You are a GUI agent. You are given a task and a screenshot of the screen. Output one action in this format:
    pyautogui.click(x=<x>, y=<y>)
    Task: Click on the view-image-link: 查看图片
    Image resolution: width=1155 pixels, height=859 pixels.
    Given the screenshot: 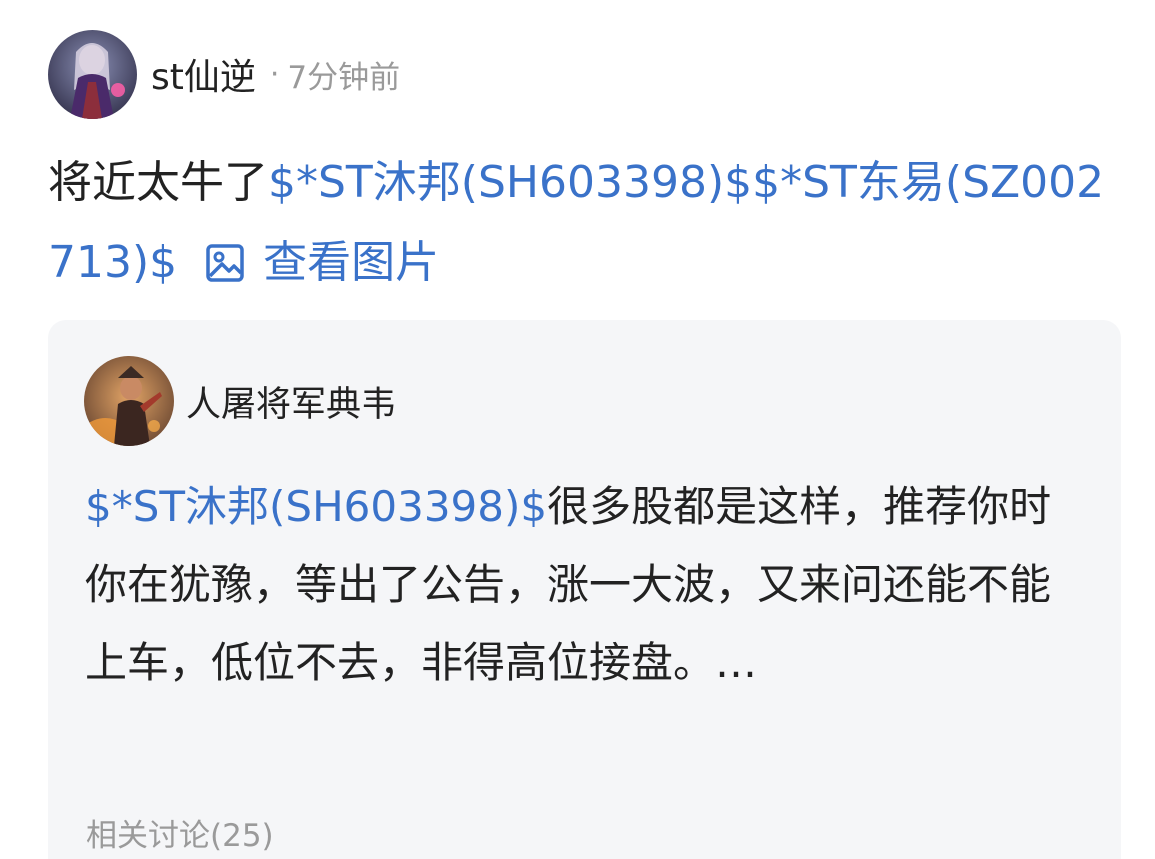 What is the action you would take?
    pyautogui.click(x=322, y=262)
    